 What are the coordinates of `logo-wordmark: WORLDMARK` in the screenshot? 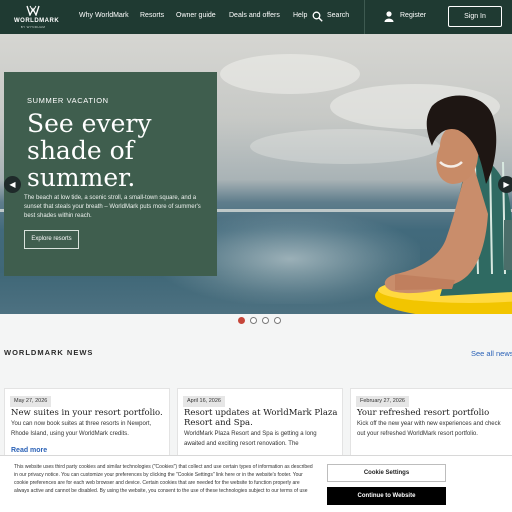 It's located at (37, 21).